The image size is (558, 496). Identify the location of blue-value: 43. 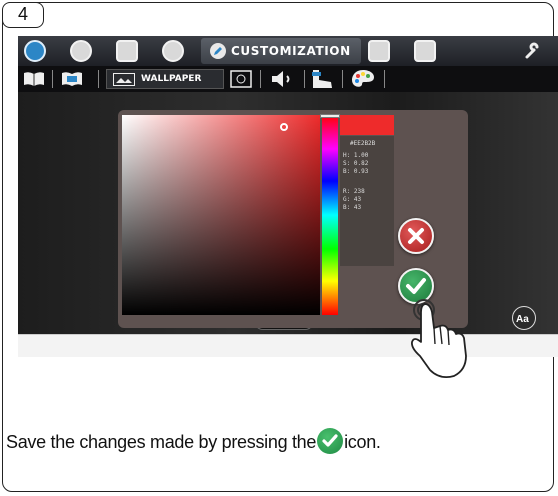
(357, 207).